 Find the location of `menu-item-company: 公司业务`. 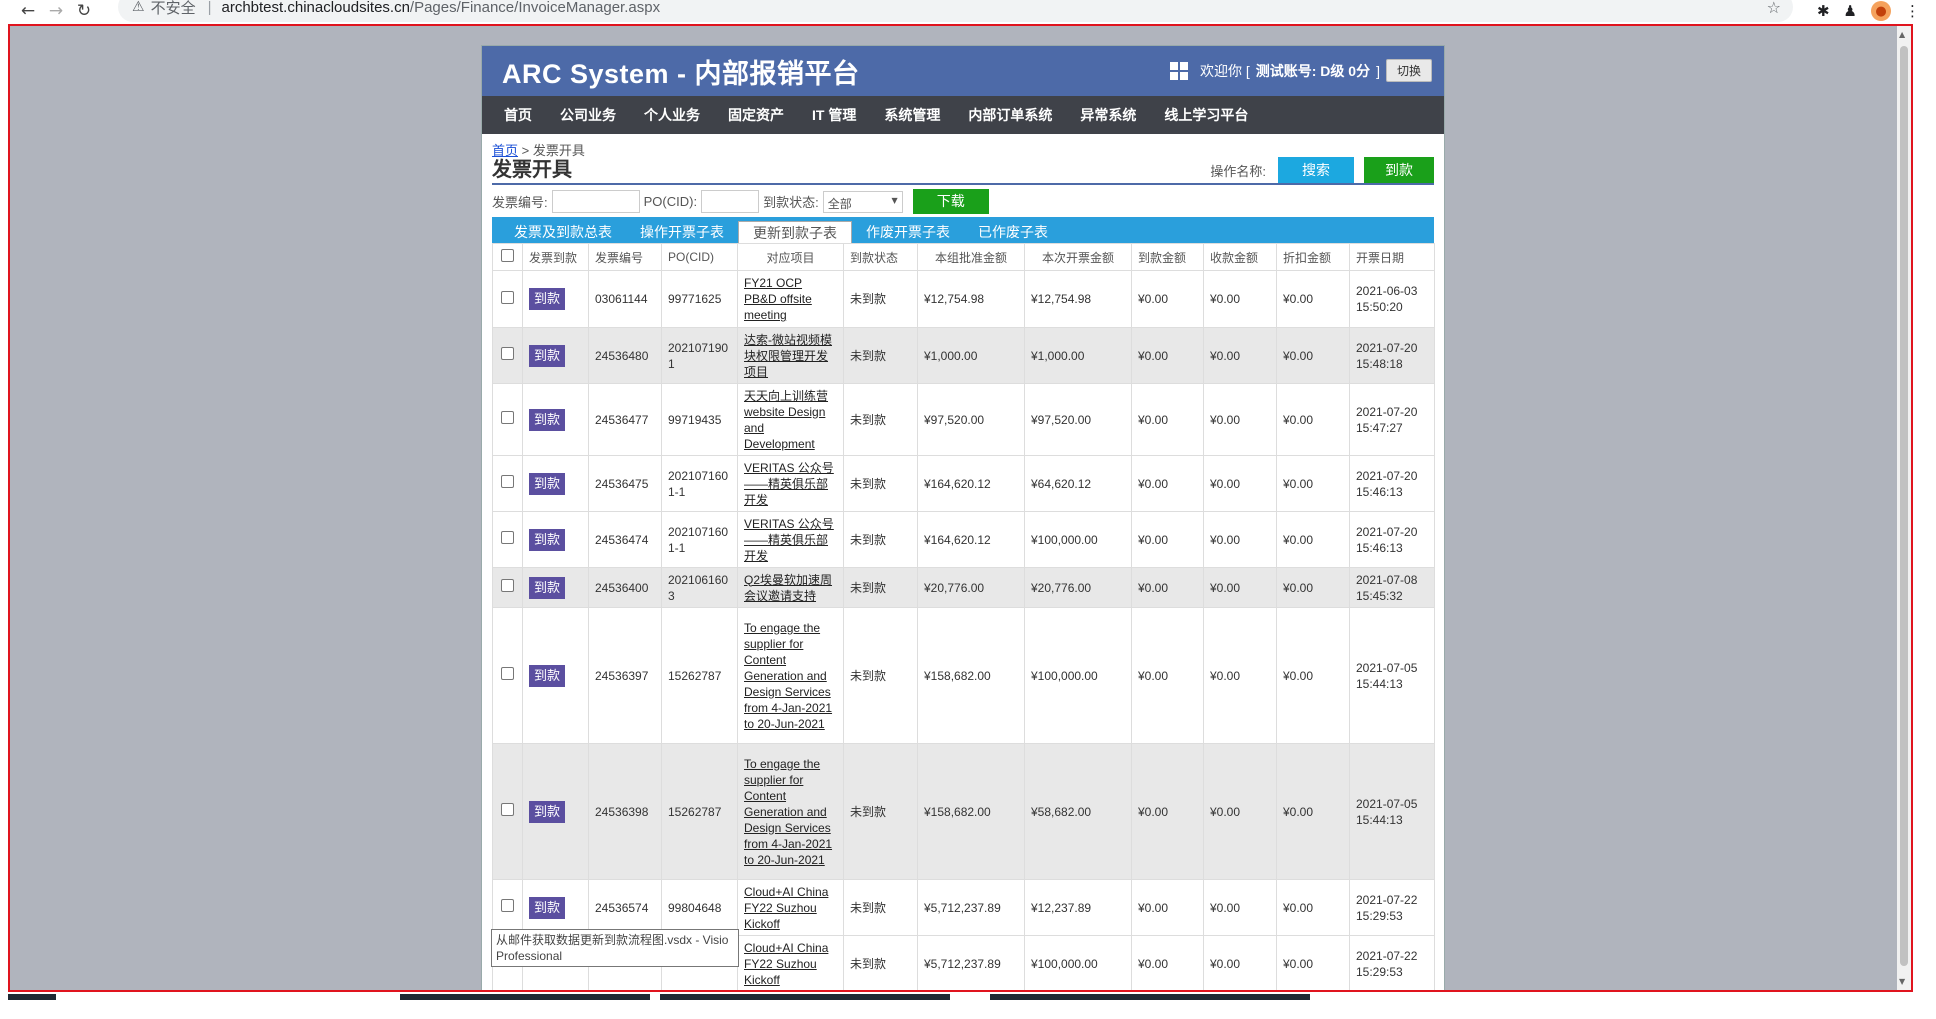

menu-item-company: 公司业务 is located at coordinates (588, 115).